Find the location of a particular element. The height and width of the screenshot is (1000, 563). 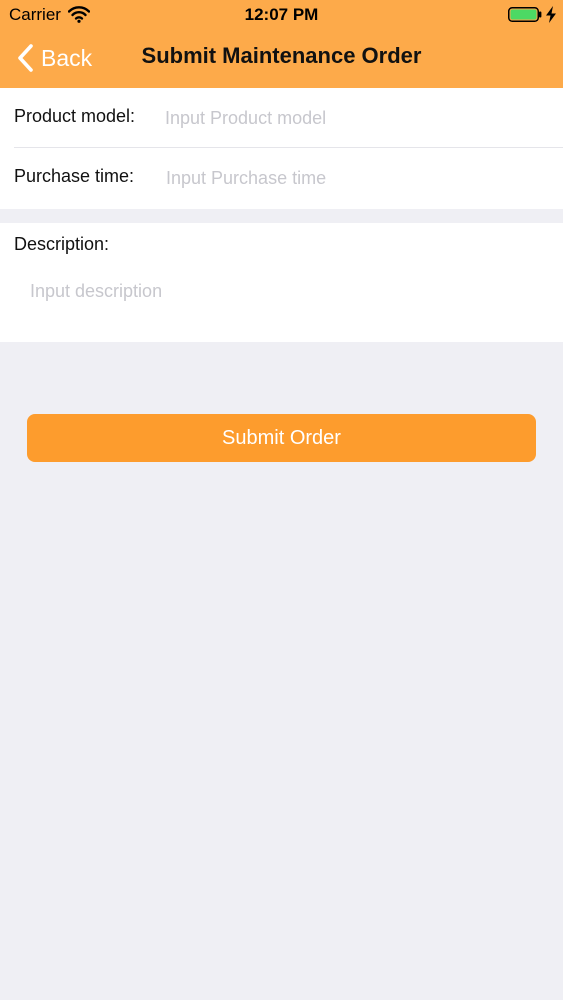

description-label: Description: is located at coordinates (62, 244).